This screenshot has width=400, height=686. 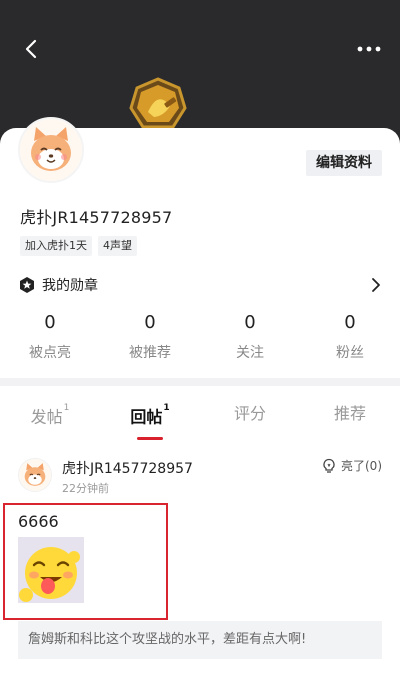 What do you see at coordinates (56, 246) in the screenshot?
I see `join-days-tag: 加入虎扑1天` at bounding box center [56, 246].